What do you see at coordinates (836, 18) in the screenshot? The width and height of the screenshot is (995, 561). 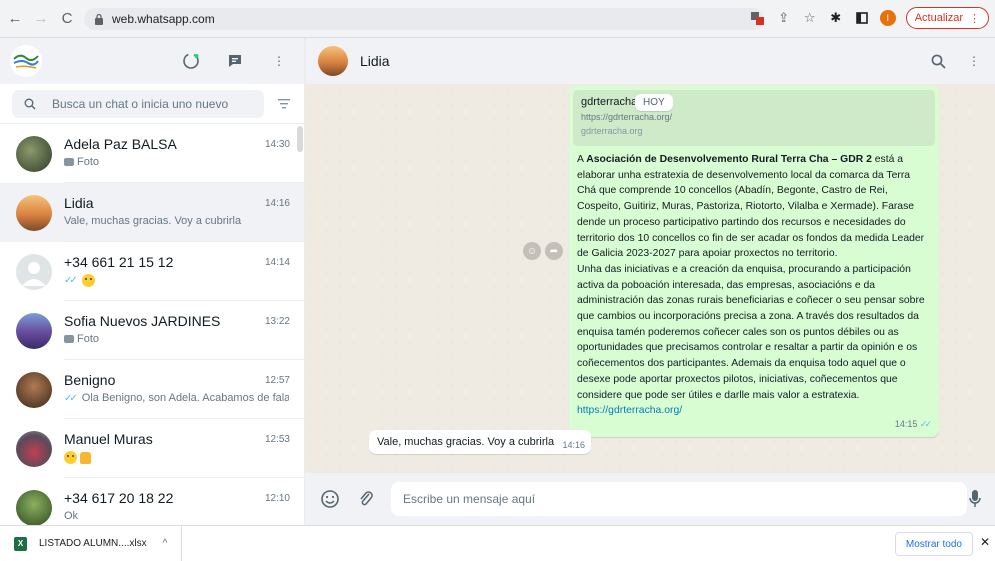 I see `extensions-icon: ✱` at bounding box center [836, 18].